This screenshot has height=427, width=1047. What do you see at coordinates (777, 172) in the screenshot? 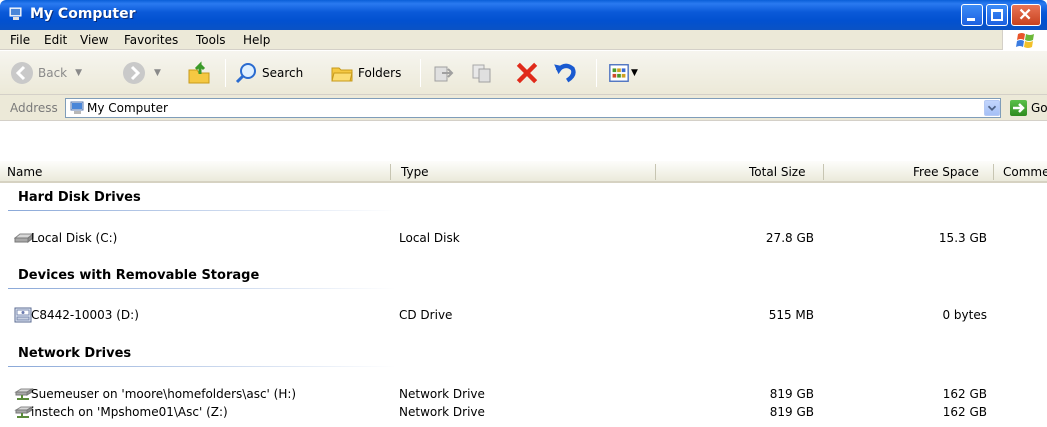
I see `column-total-size: Total Size` at bounding box center [777, 172].